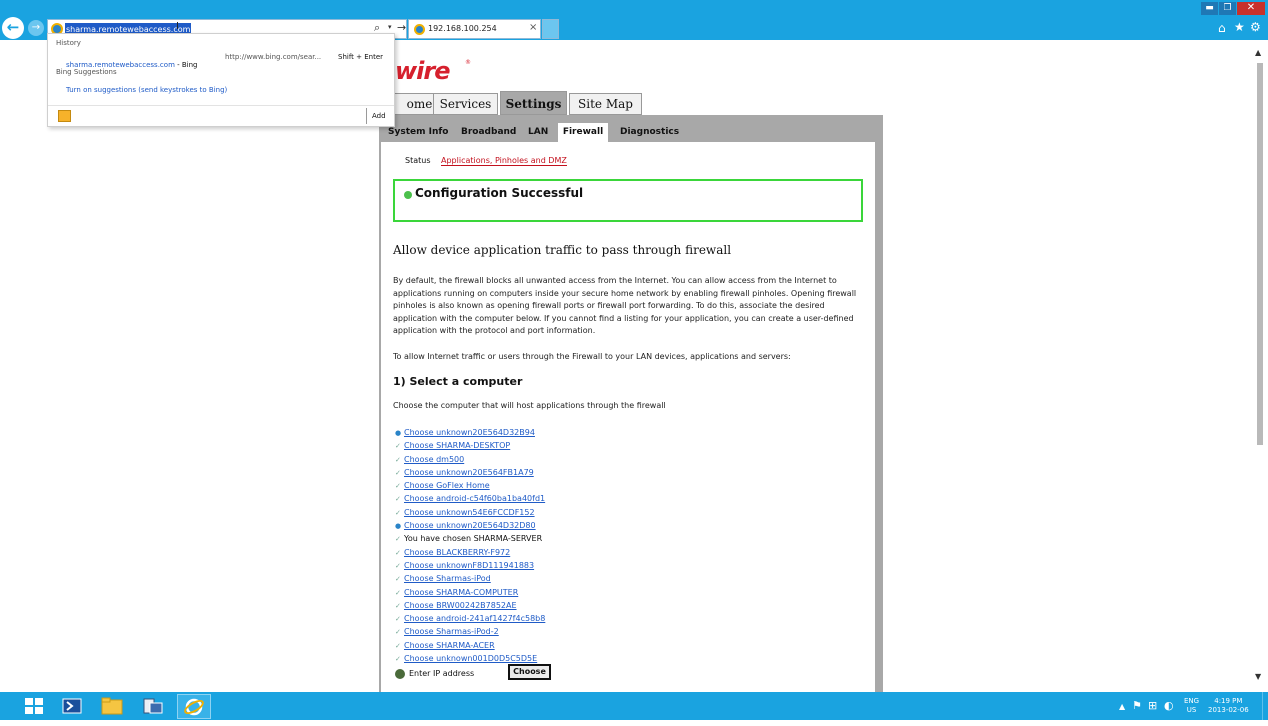 This screenshot has width=1268, height=726. What do you see at coordinates (112, 706) in the screenshot?
I see `taskbar-file-explorer` at bounding box center [112, 706].